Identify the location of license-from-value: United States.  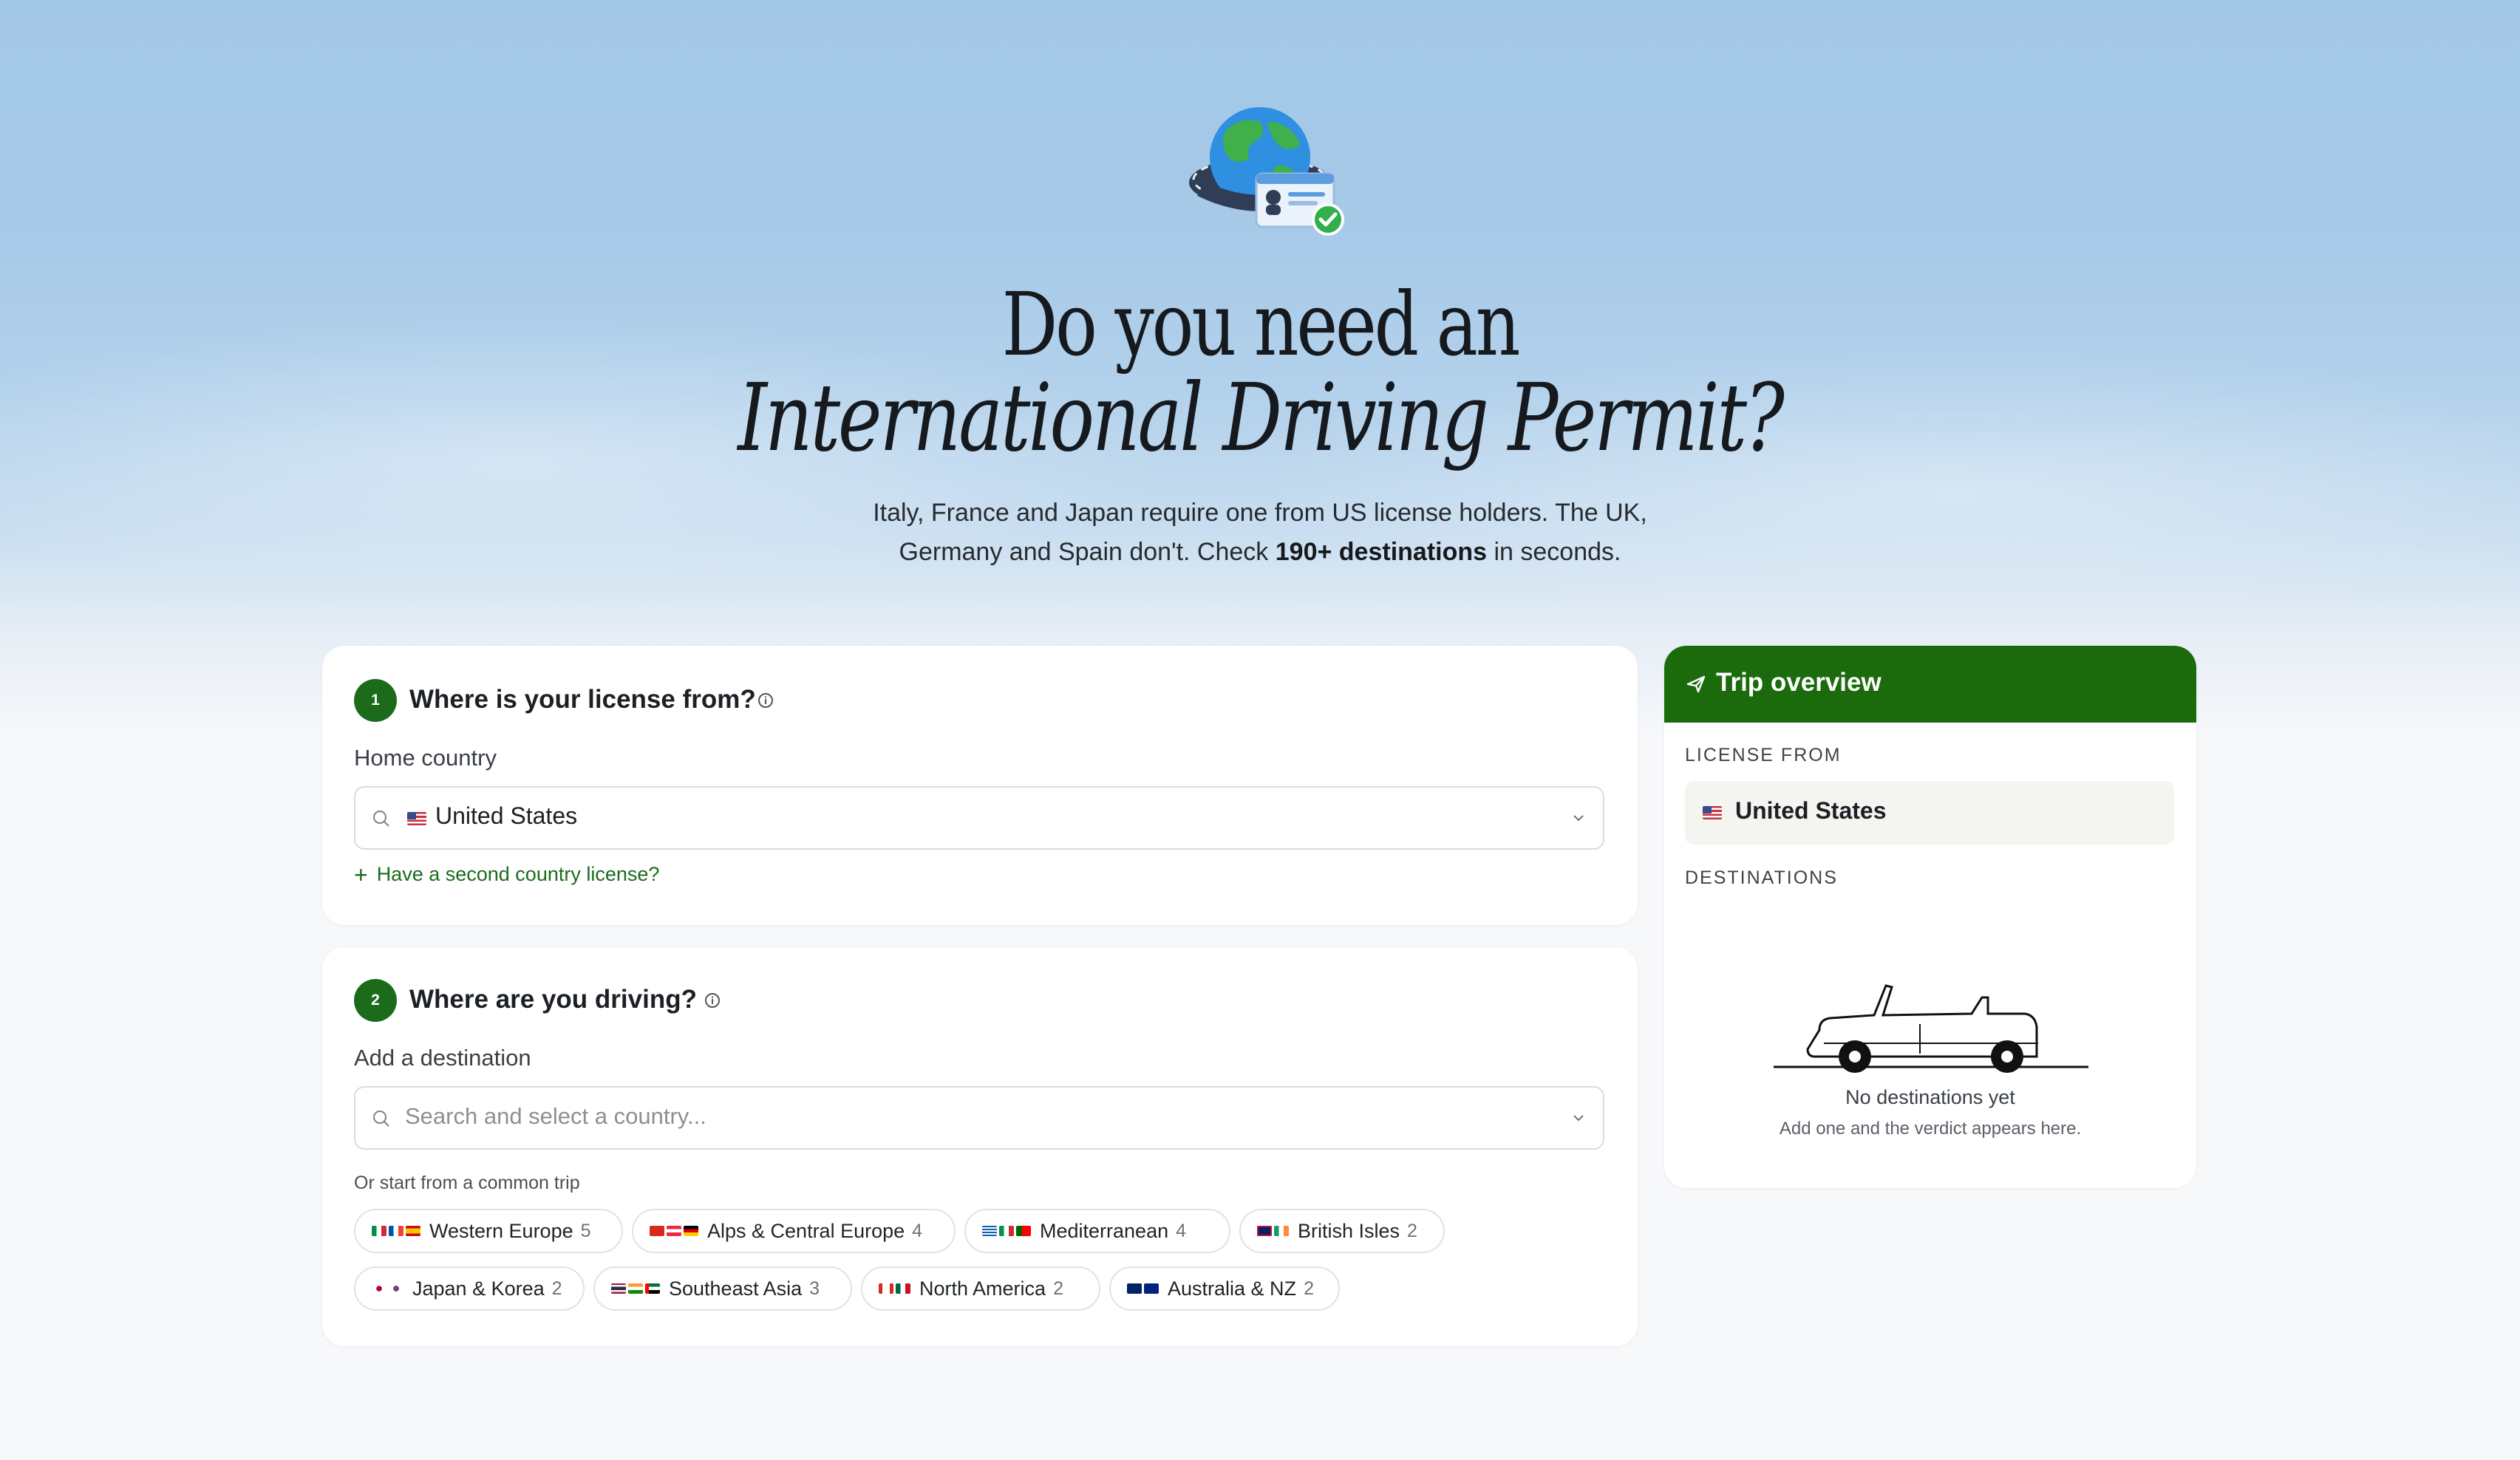
(1811, 811).